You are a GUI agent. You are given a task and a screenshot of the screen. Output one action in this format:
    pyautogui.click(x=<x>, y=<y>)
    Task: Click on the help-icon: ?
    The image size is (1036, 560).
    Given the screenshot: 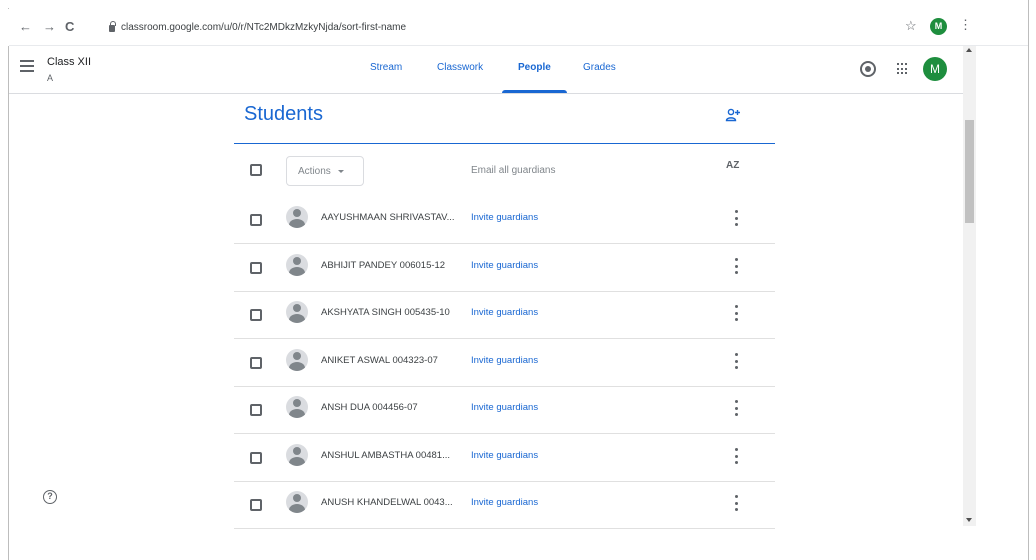 What is the action you would take?
    pyautogui.click(x=50, y=497)
    